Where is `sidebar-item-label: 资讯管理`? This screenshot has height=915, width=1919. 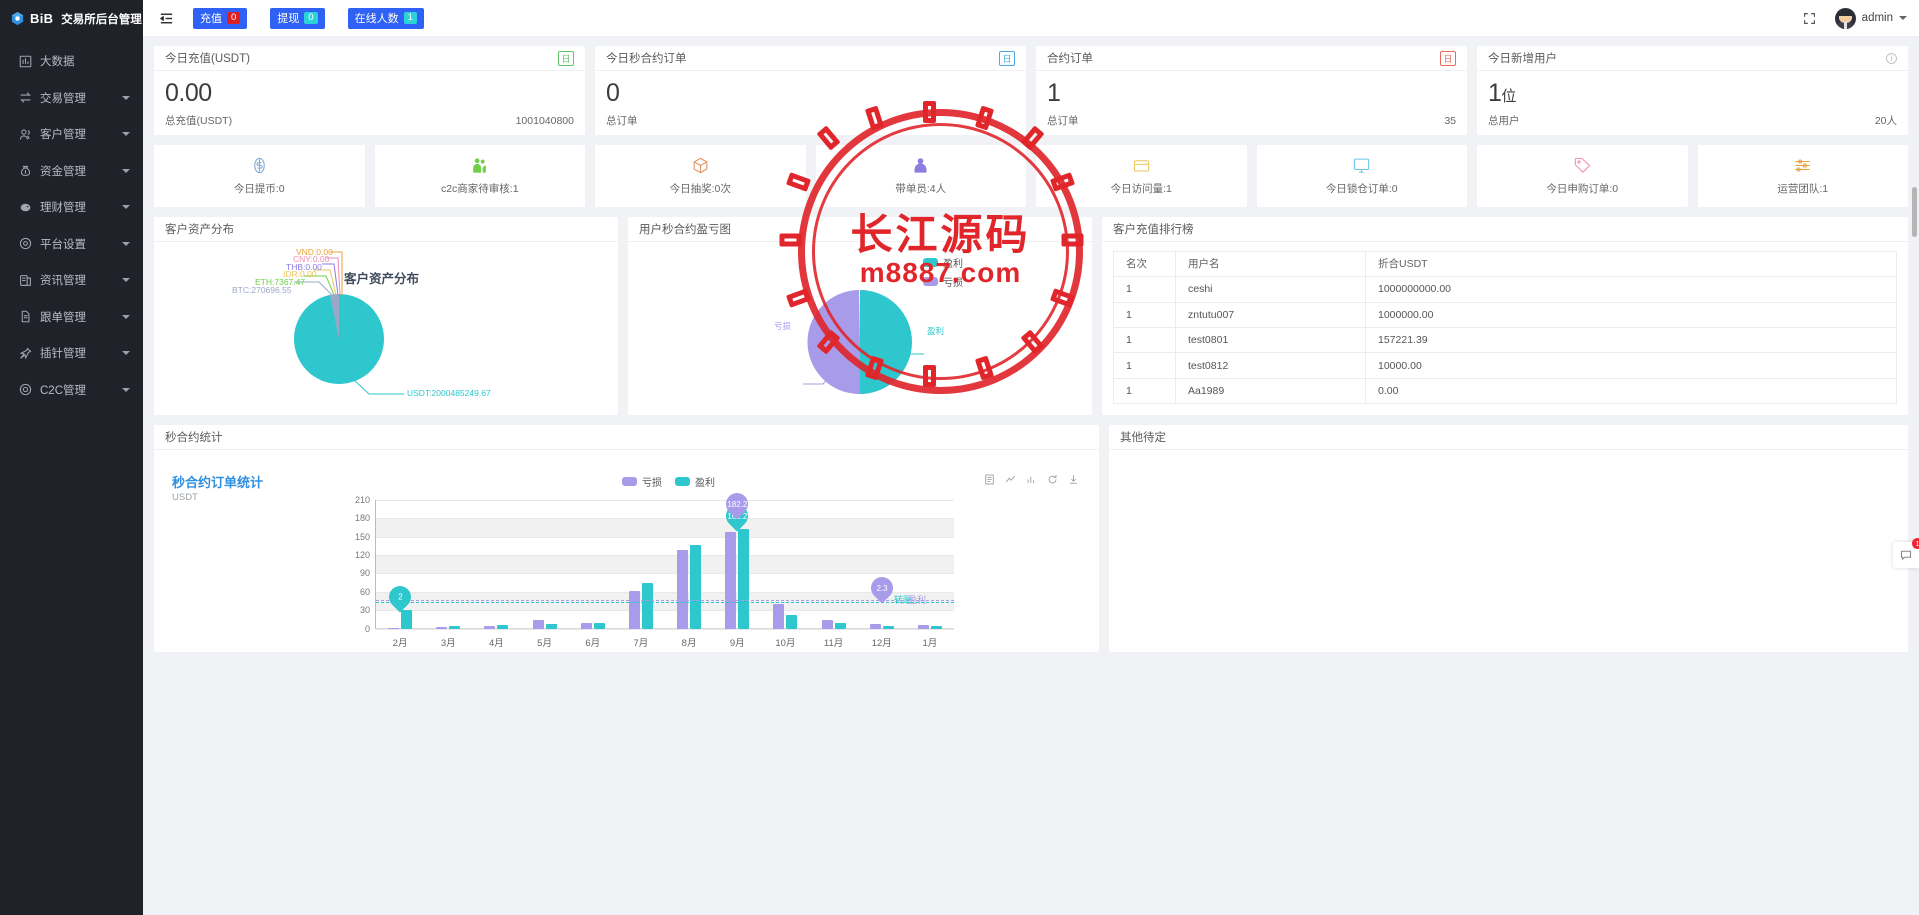
sidebar-item-label: 资讯管理 is located at coordinates (63, 281).